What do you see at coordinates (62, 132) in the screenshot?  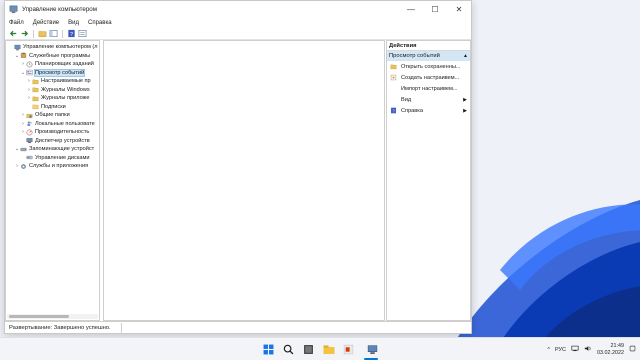 I see `tree-node-label: Производительность` at bounding box center [62, 132].